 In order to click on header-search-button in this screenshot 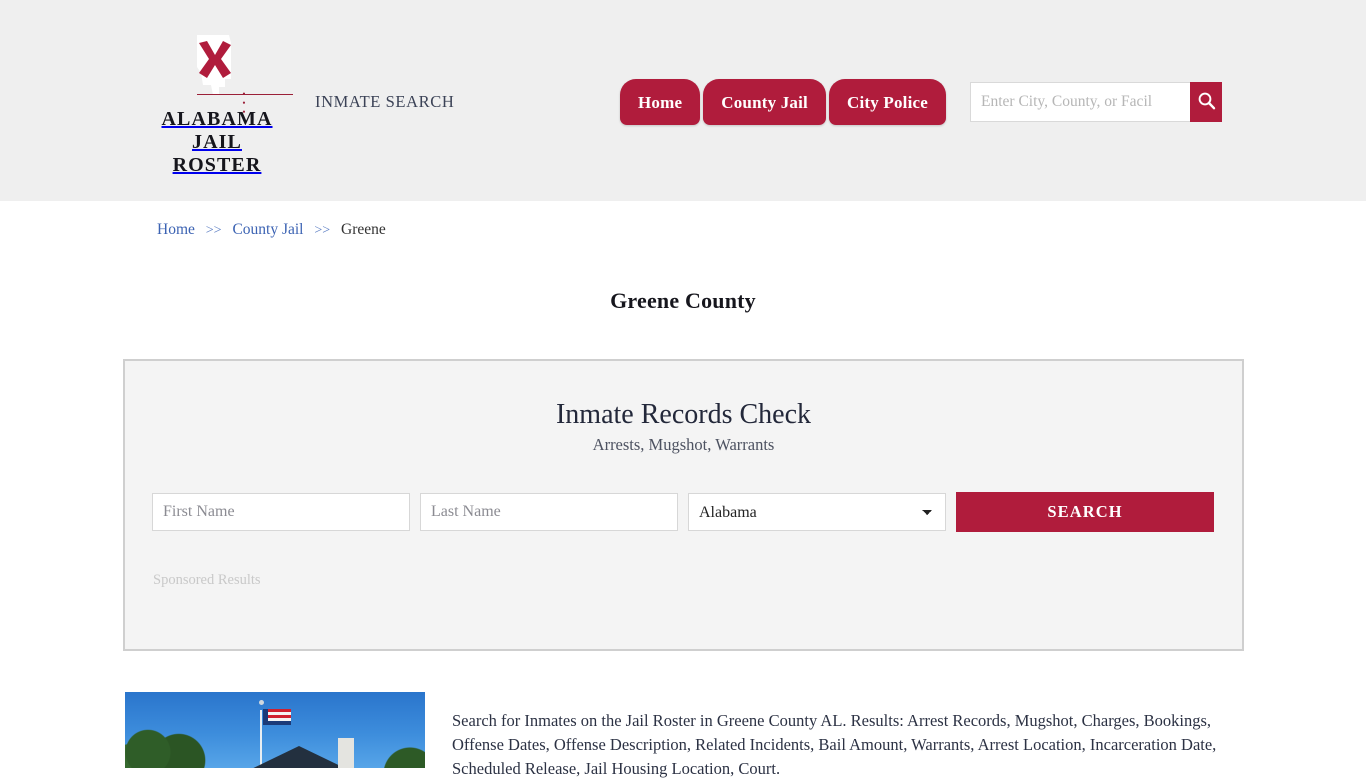, I will do `click(1206, 102)`.